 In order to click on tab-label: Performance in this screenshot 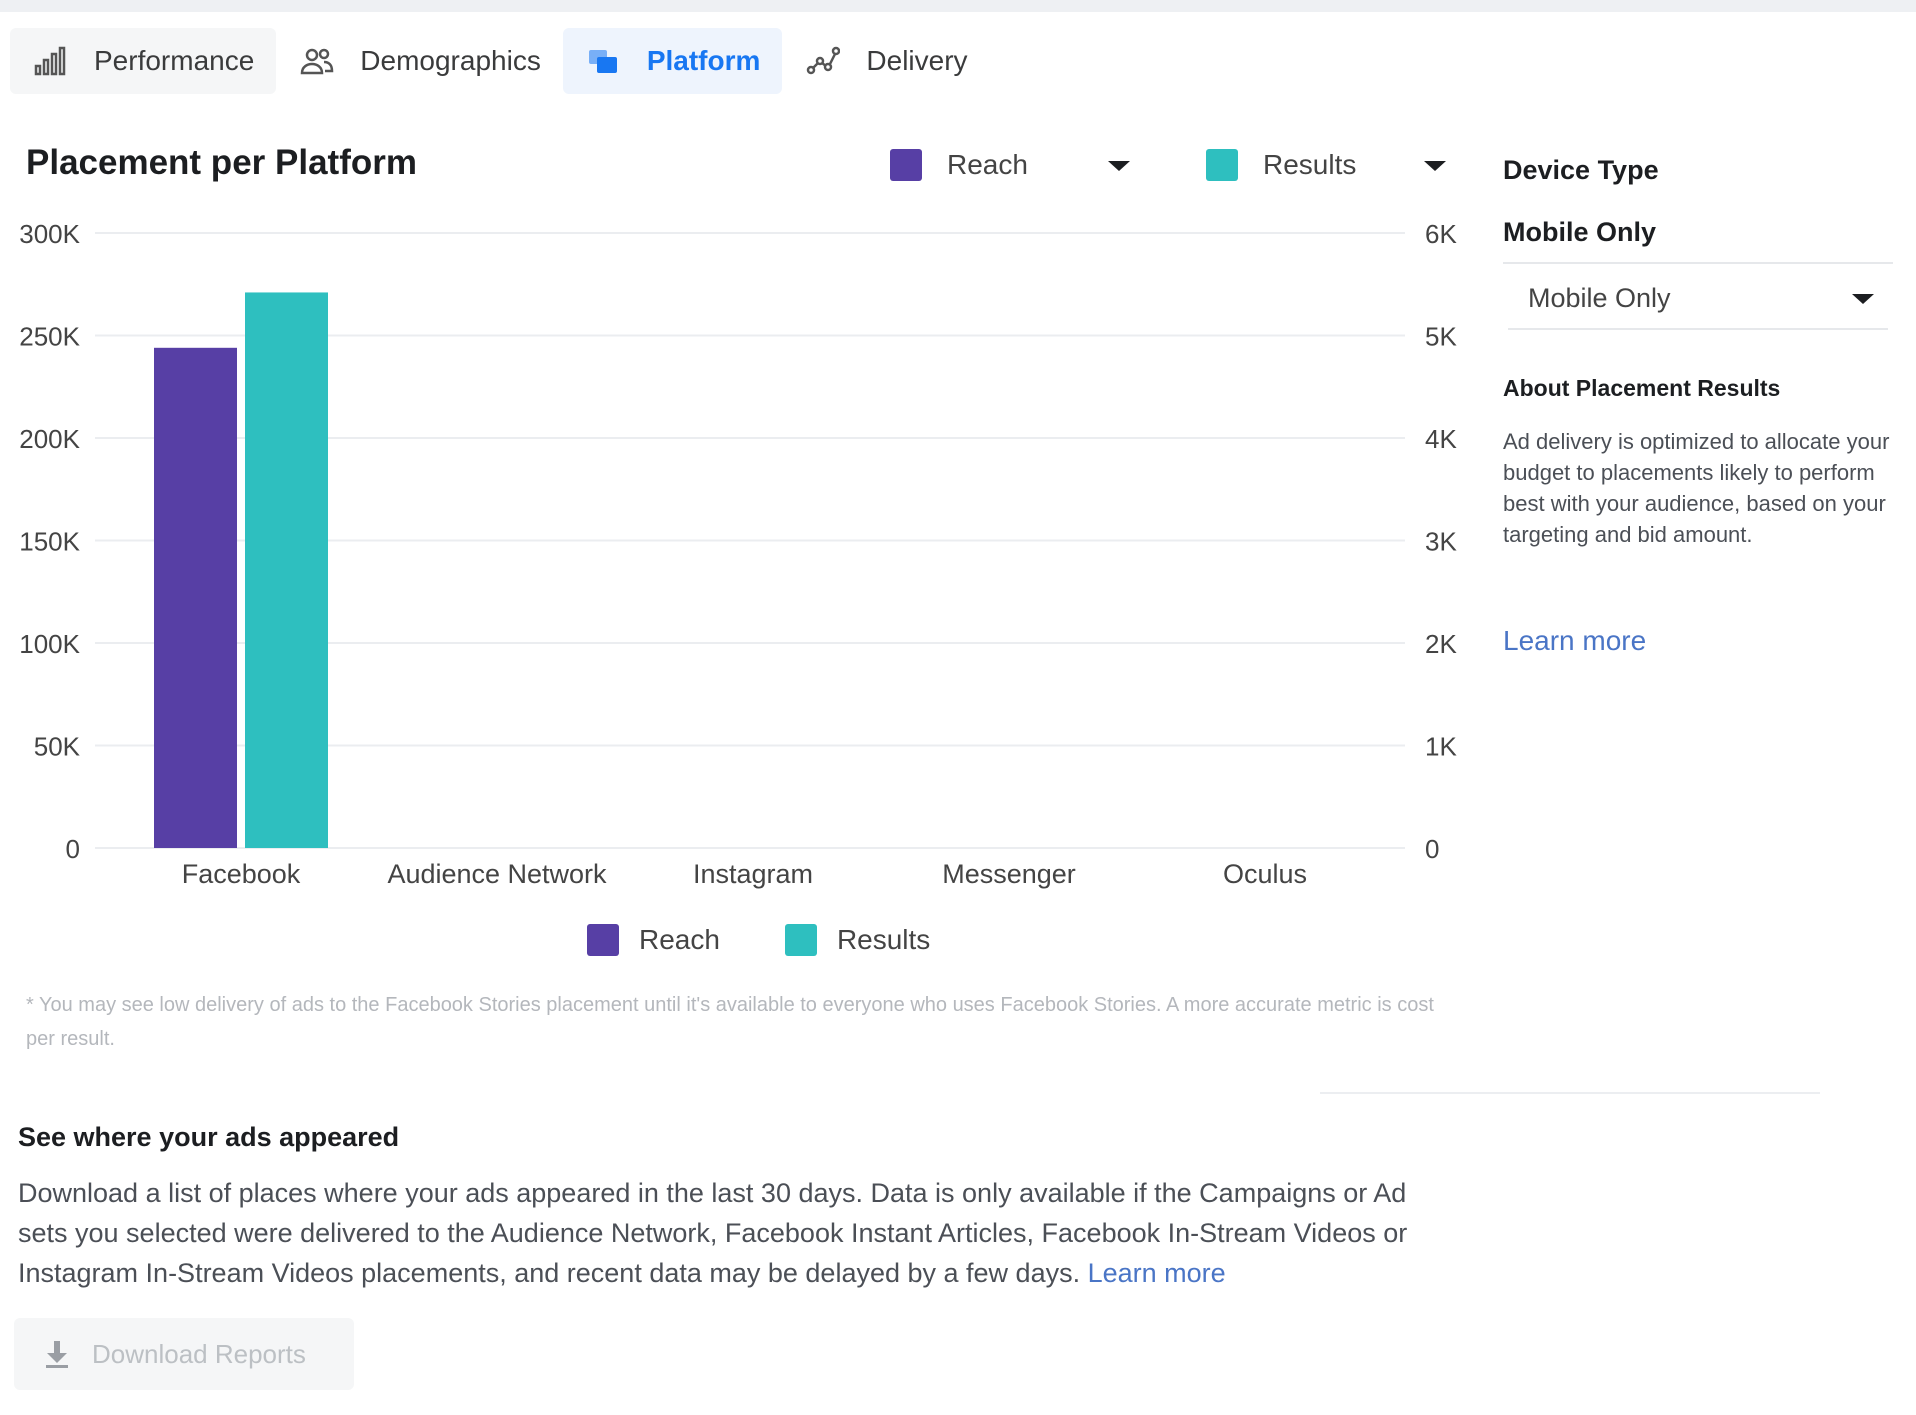, I will do `click(174, 60)`.